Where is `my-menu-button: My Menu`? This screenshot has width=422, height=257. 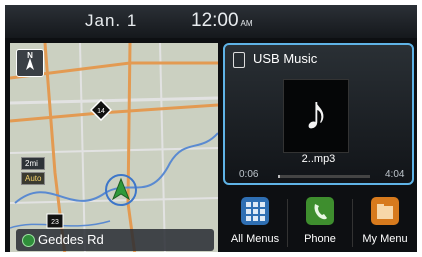 my-menu-button: My Menu is located at coordinates (385, 220).